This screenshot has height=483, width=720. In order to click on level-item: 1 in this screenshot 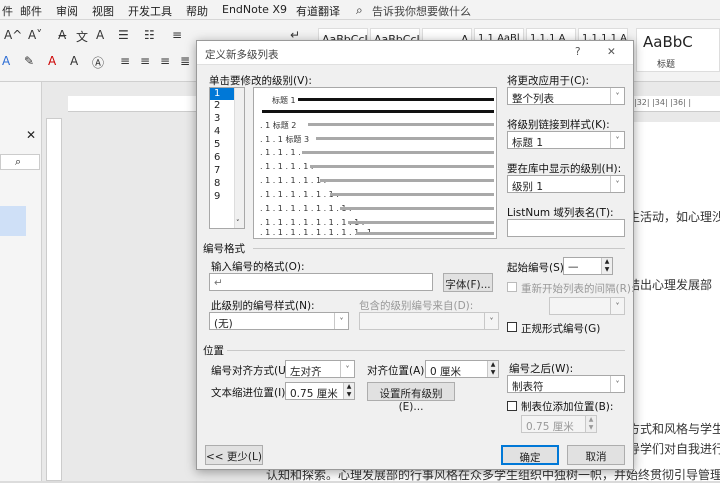, I will do `click(217, 93)`.